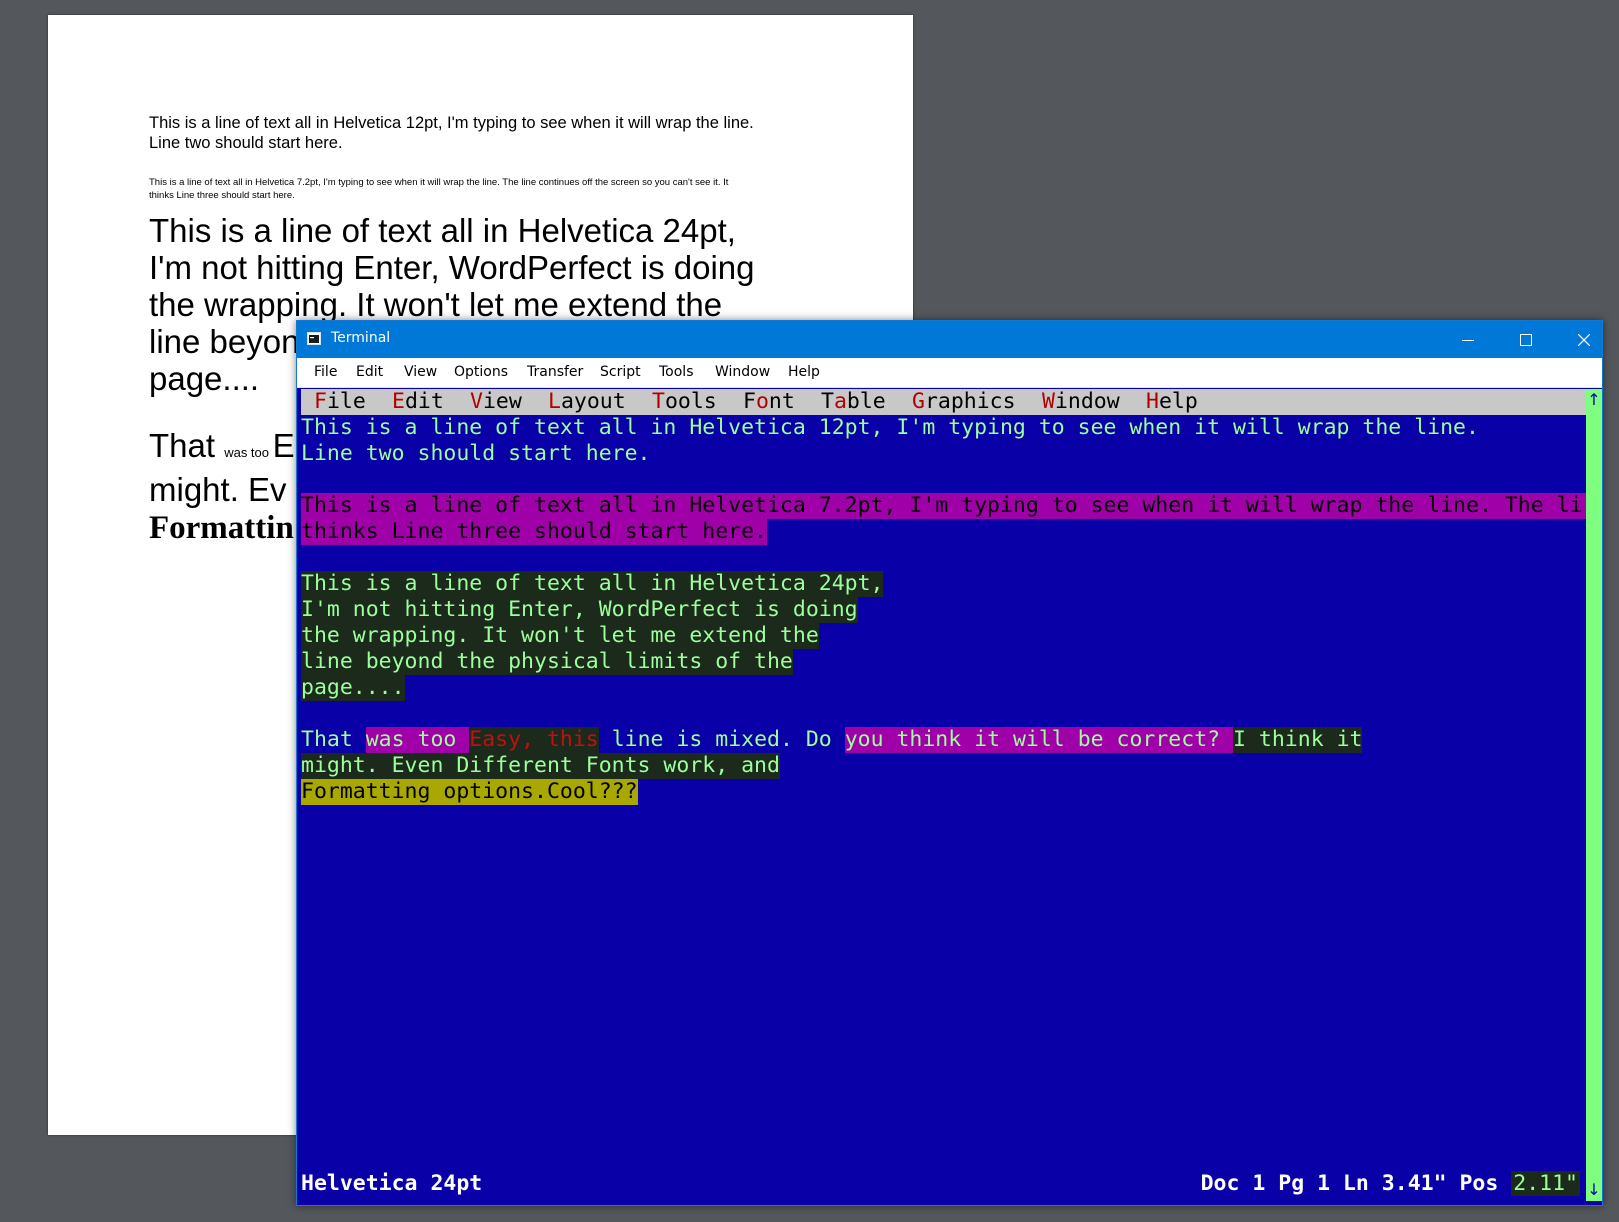 The image size is (1619, 1222). I want to click on wp-line-7pt-2: thinks Line three should start here., so click(534, 532).